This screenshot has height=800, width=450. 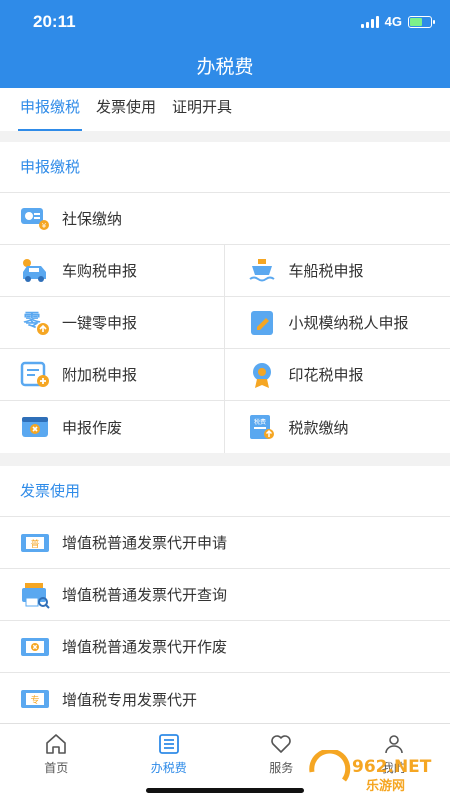 What do you see at coordinates (100, 271) in the screenshot?
I see `menu-item-label: 车购税申报` at bounding box center [100, 271].